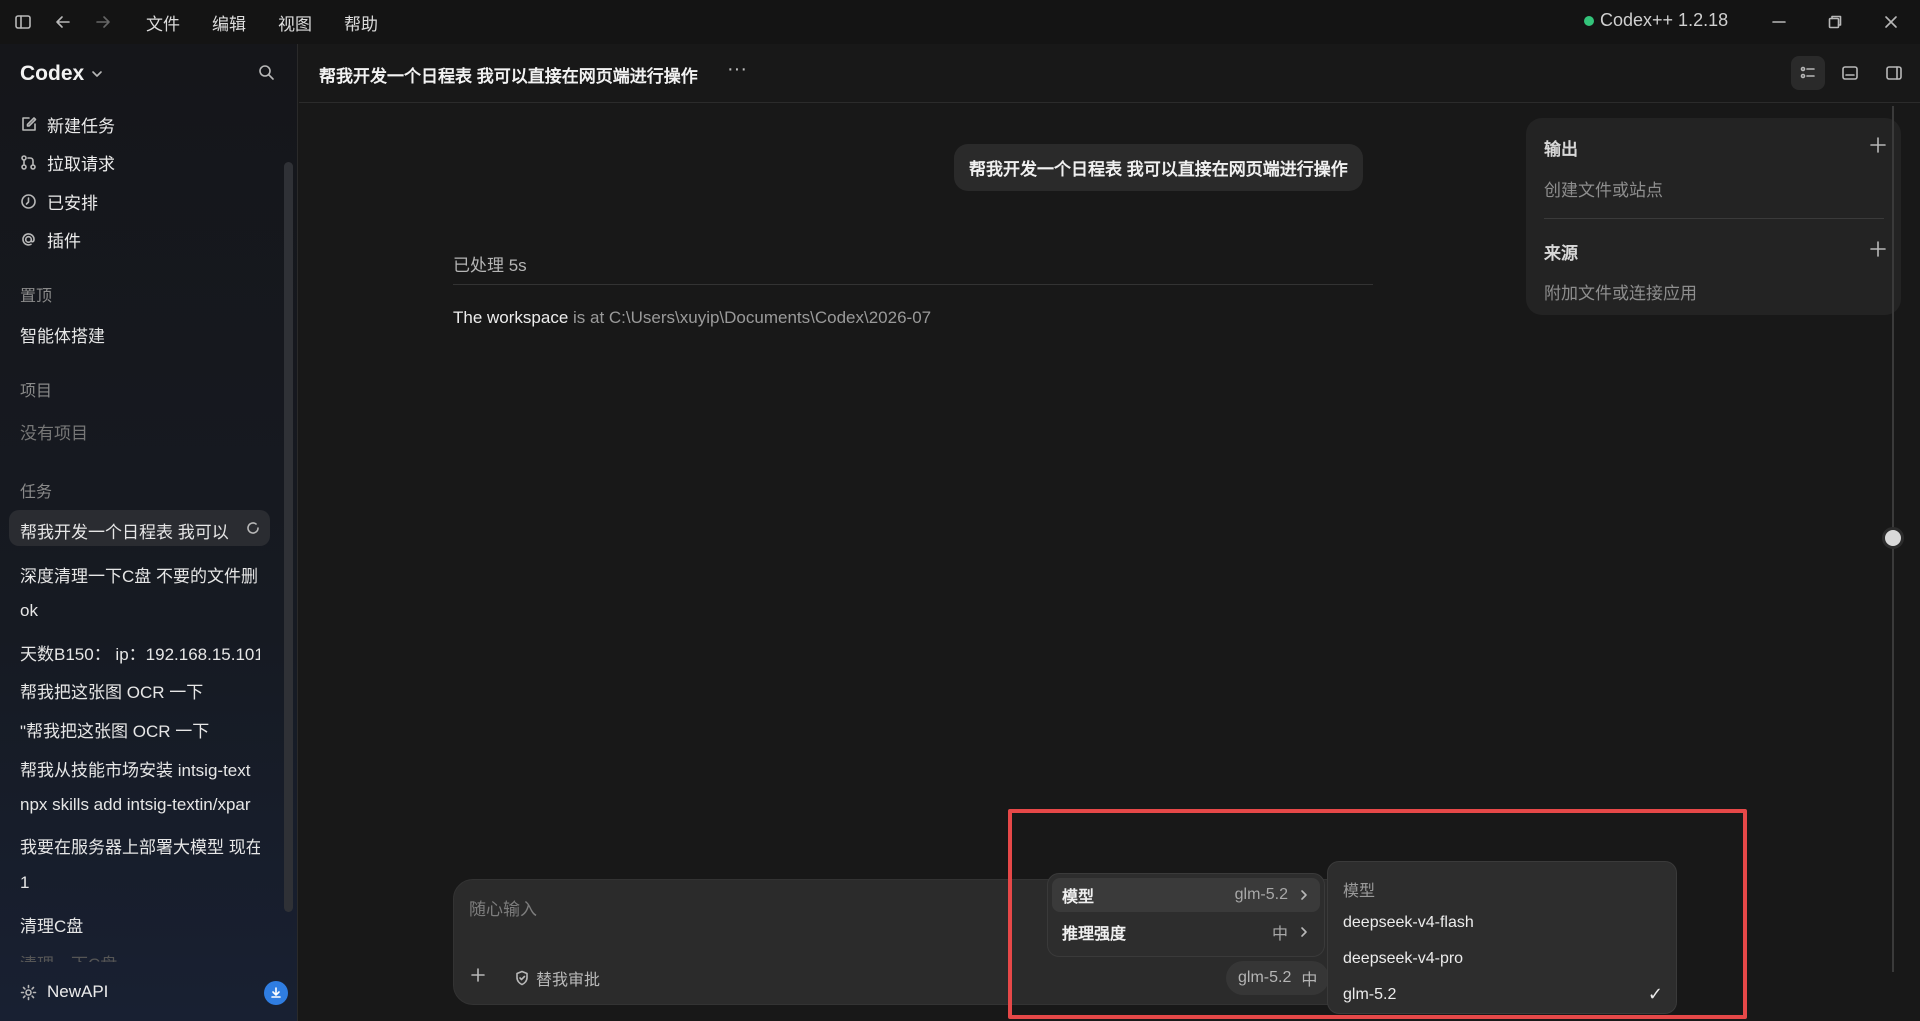 The width and height of the screenshot is (1920, 1021). What do you see at coordinates (295, 22) in the screenshot?
I see `menu-view: 视图` at bounding box center [295, 22].